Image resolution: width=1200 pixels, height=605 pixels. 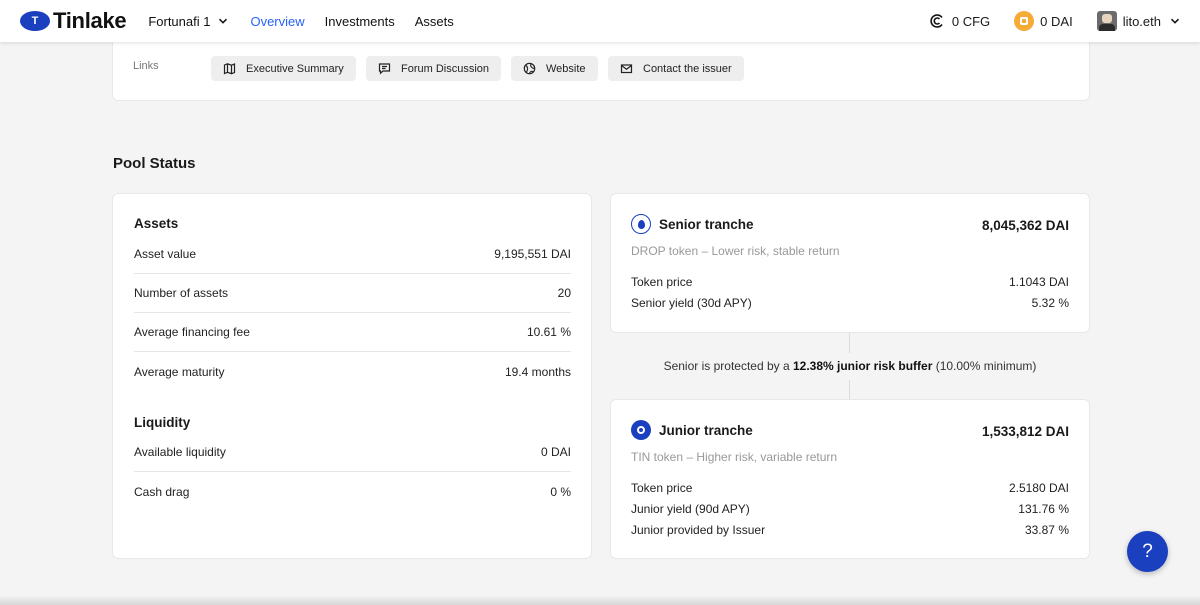 I want to click on bottom-shadow, so click(x=600, y=600).